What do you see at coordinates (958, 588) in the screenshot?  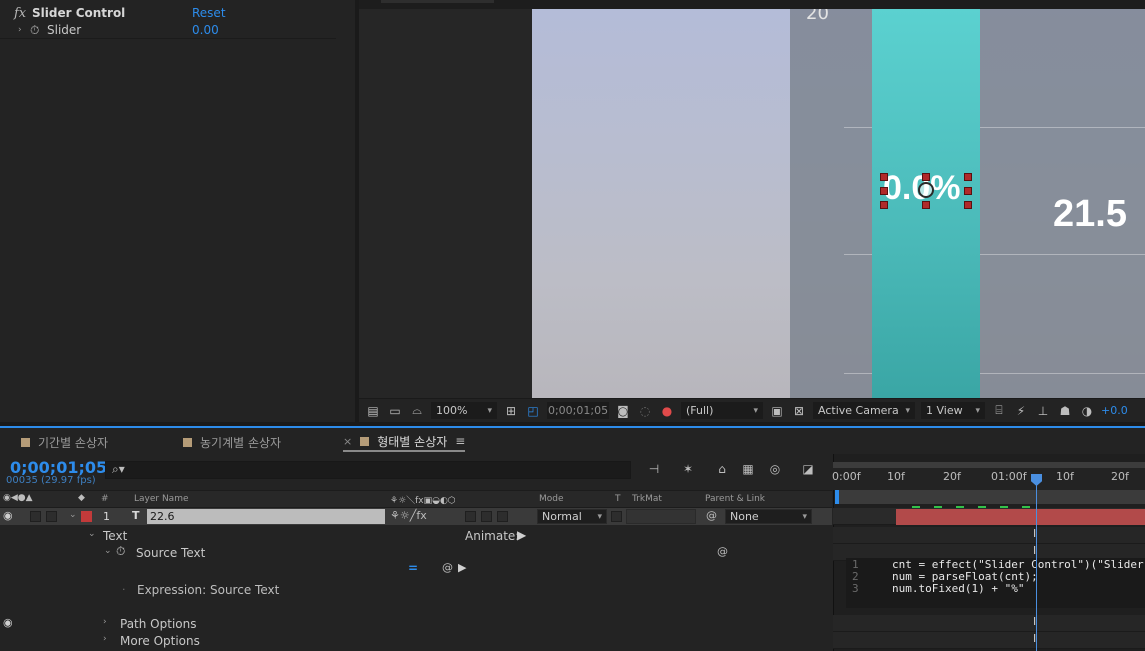 I see `code-line: num.toFixed(1) + "%"` at bounding box center [958, 588].